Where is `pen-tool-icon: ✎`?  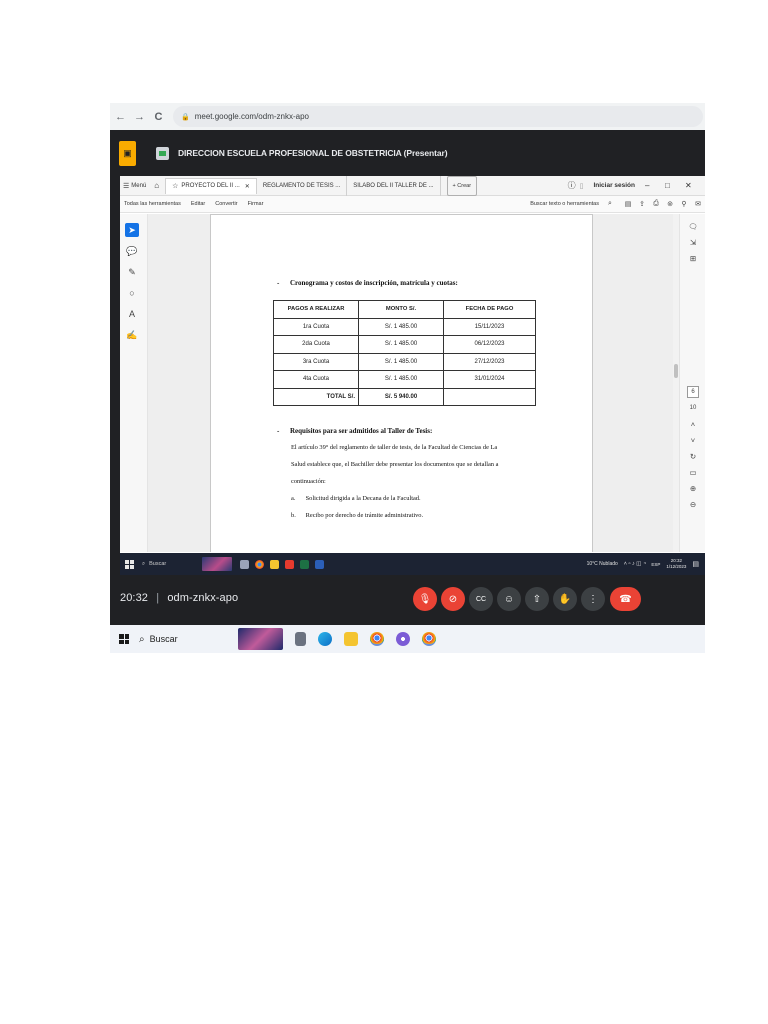
pen-tool-icon: ✎ is located at coordinates (132, 272).